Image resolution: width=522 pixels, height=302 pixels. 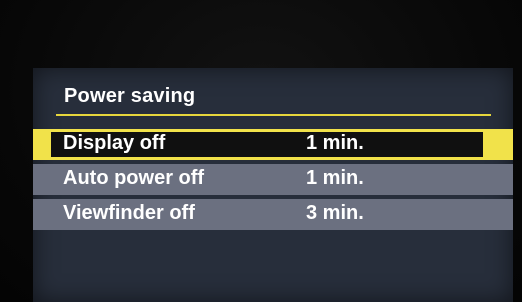 I want to click on menu-item-label: Viewfinder off, so click(x=129, y=213).